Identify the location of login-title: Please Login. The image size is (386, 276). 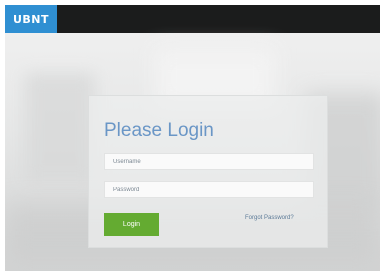
(159, 130).